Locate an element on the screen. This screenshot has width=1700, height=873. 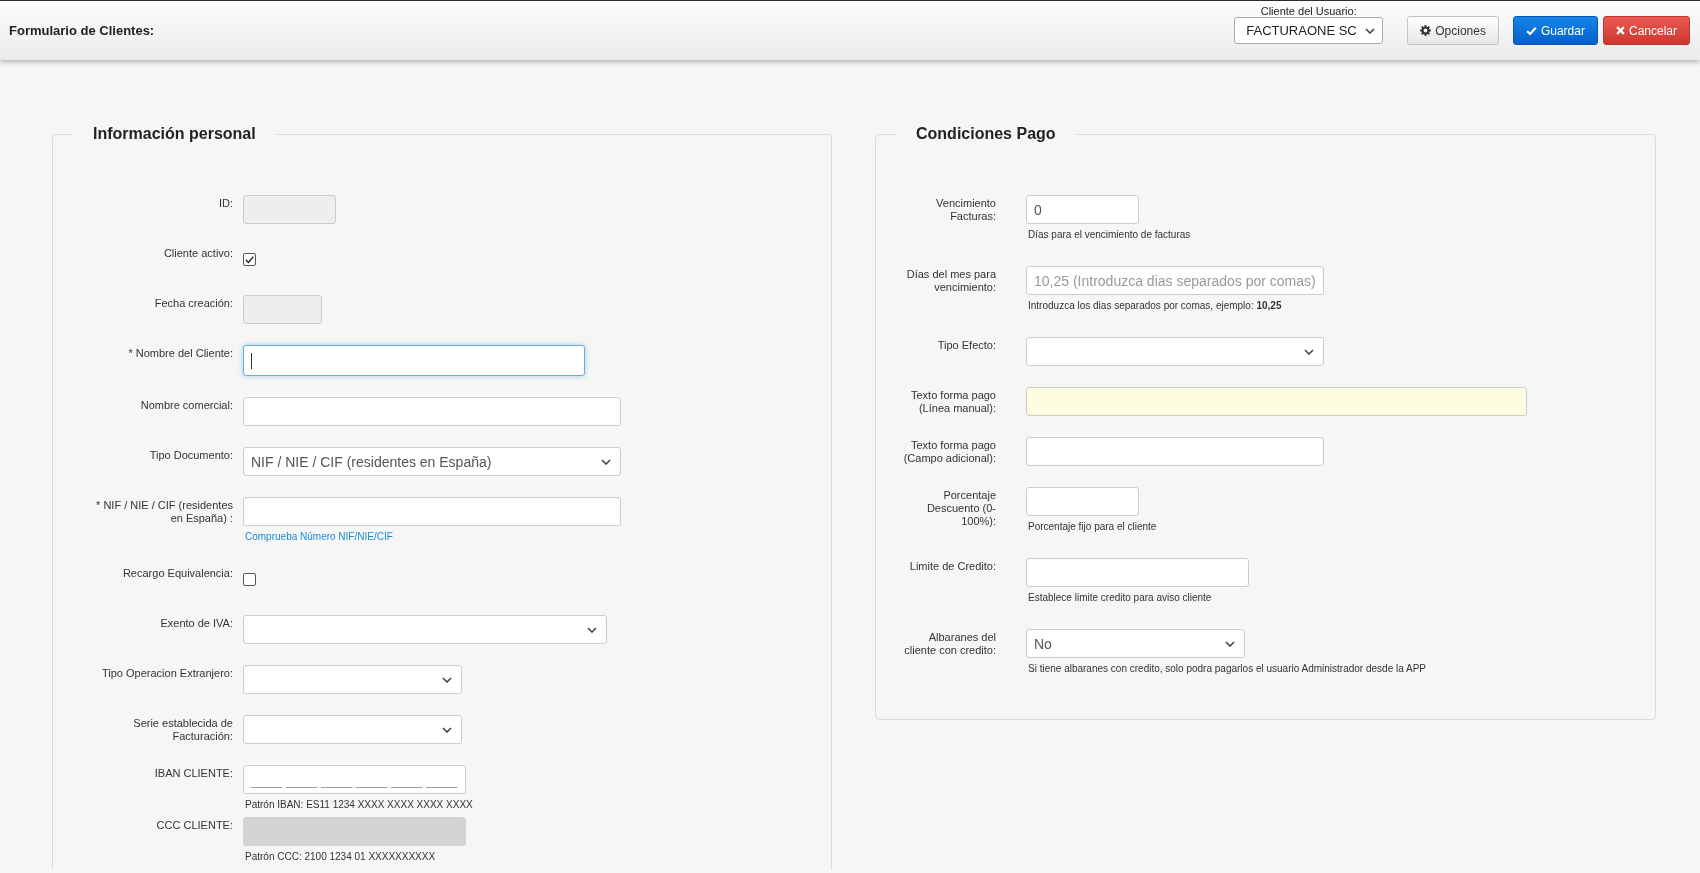
help-text: Días para el vencimiento de facturas is located at coordinates (1109, 235).